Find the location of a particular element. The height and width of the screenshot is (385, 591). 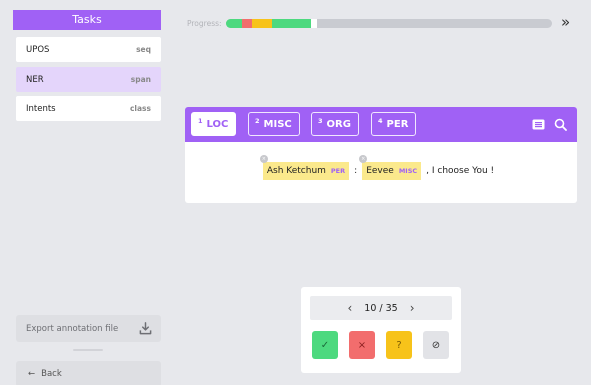

label-button-per: 4 PER is located at coordinates (394, 124).